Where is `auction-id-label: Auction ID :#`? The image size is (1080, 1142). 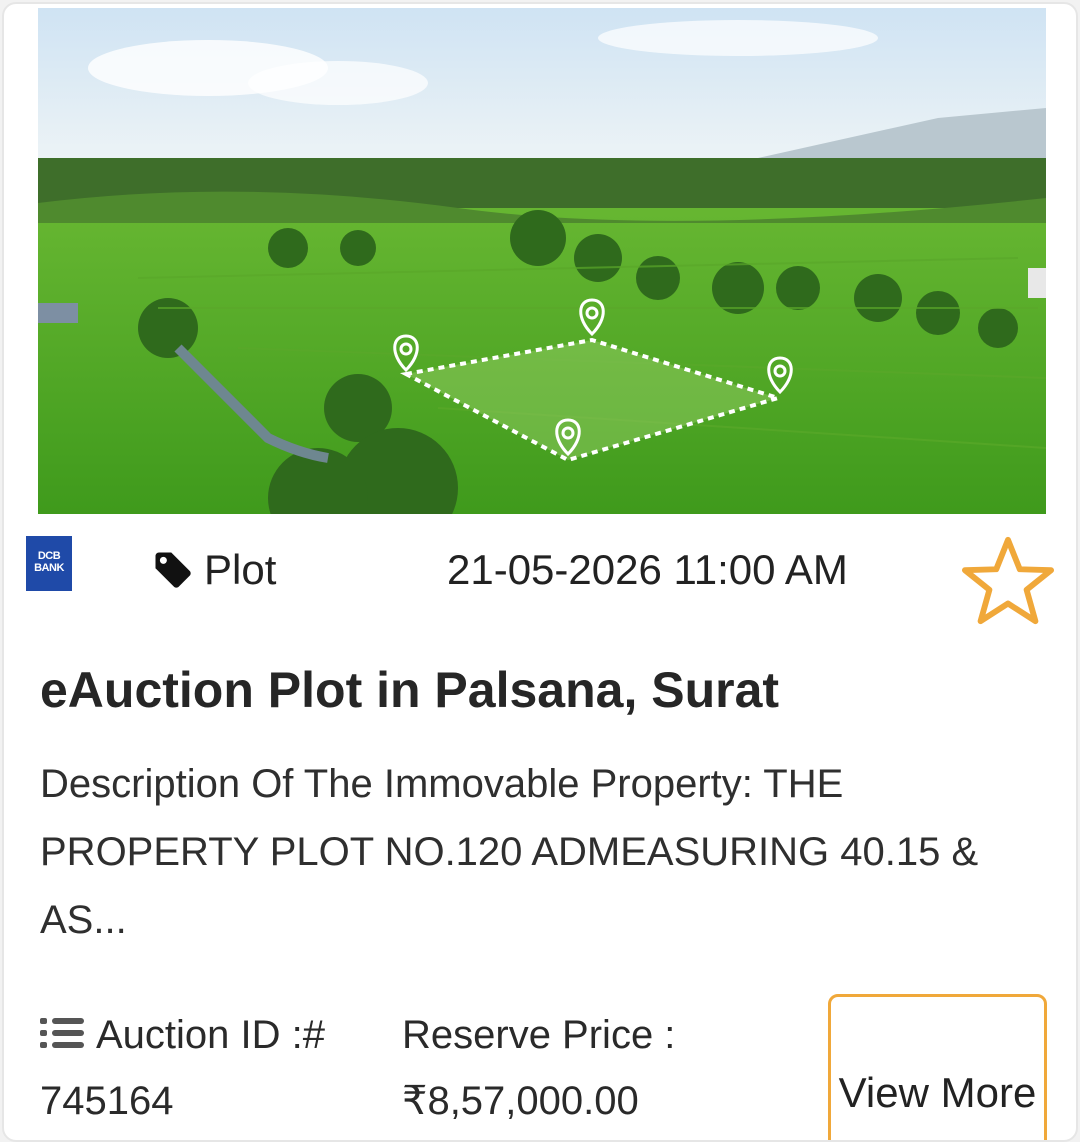
auction-id-label: Auction ID :# is located at coordinates (211, 1035).